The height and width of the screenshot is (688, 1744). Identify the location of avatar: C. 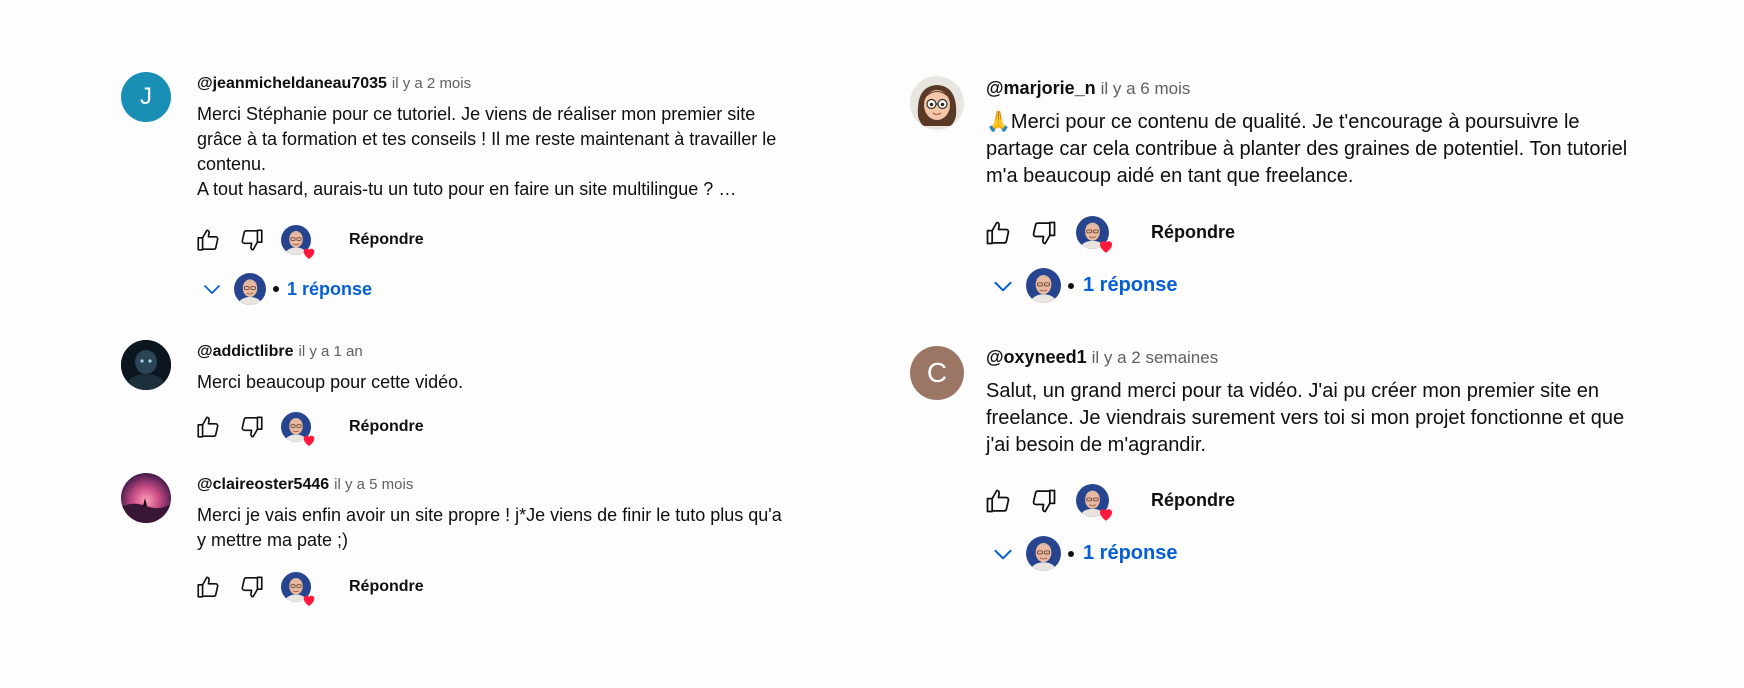
(937, 373).